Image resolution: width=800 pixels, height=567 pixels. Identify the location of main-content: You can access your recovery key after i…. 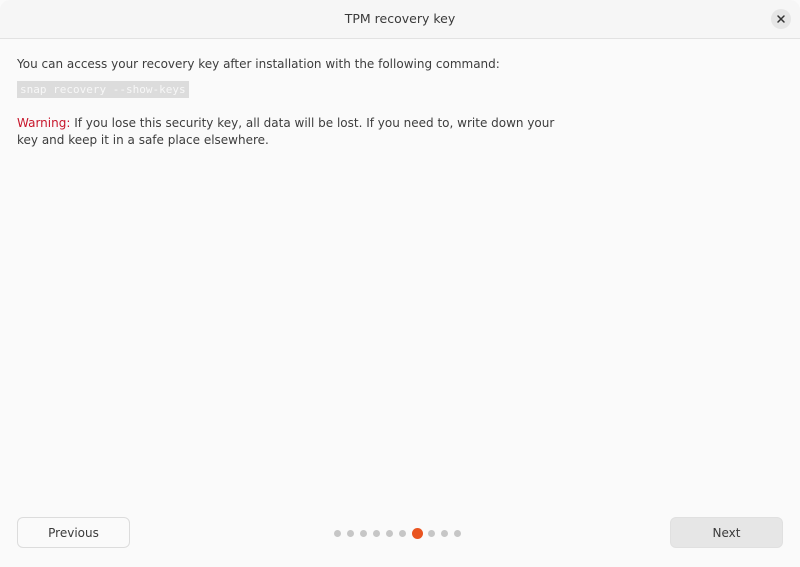
(297, 102).